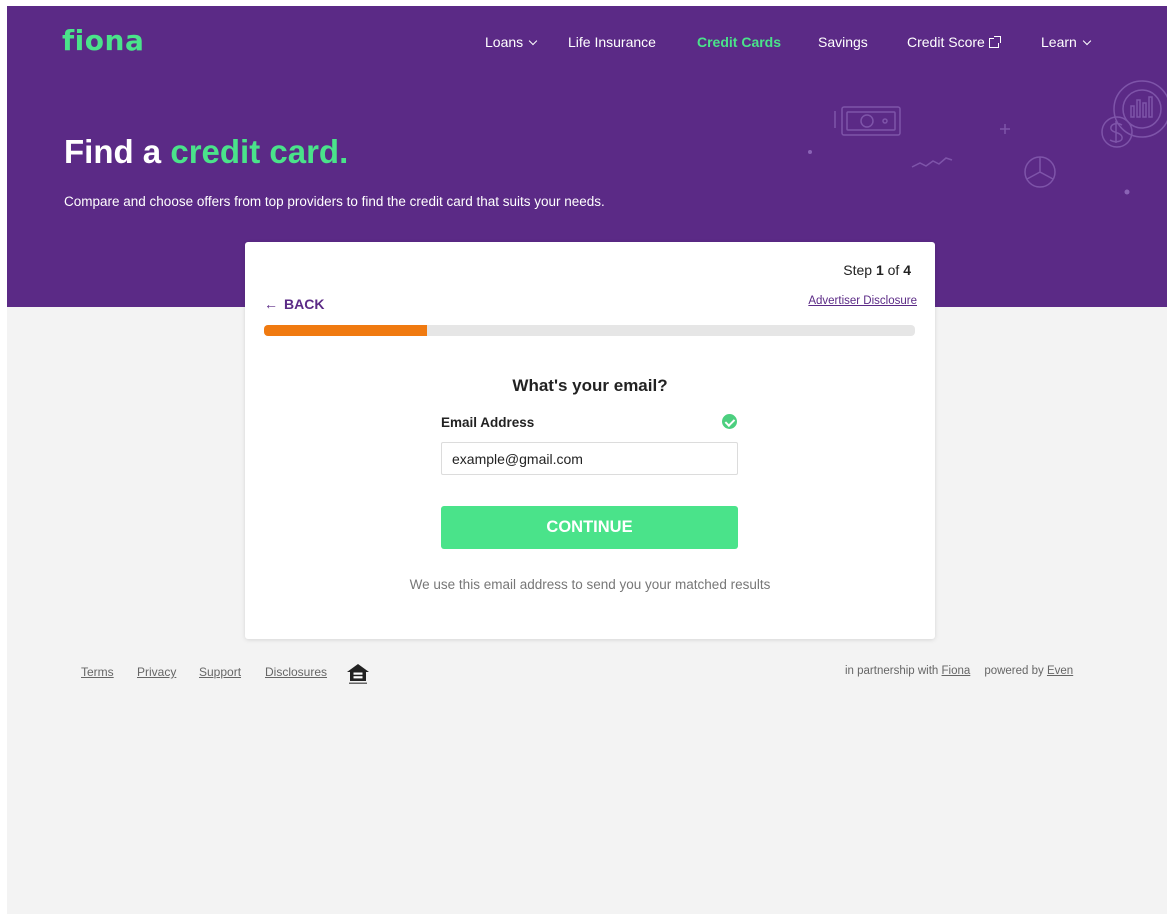 The height and width of the screenshot is (914, 1167). Describe the element at coordinates (156, 672) in the screenshot. I see `footer-link-privacy: Privacy` at that location.